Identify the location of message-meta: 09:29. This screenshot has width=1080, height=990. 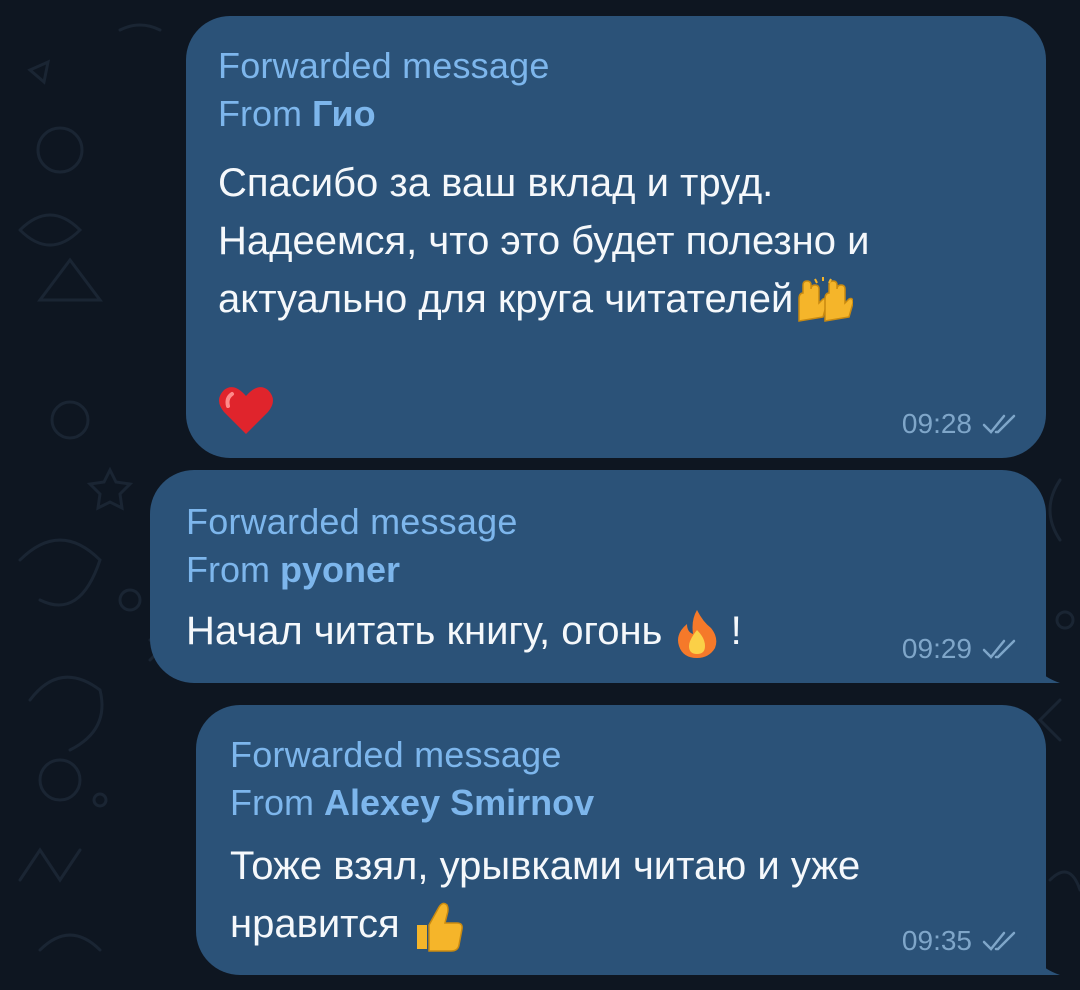
(960, 649).